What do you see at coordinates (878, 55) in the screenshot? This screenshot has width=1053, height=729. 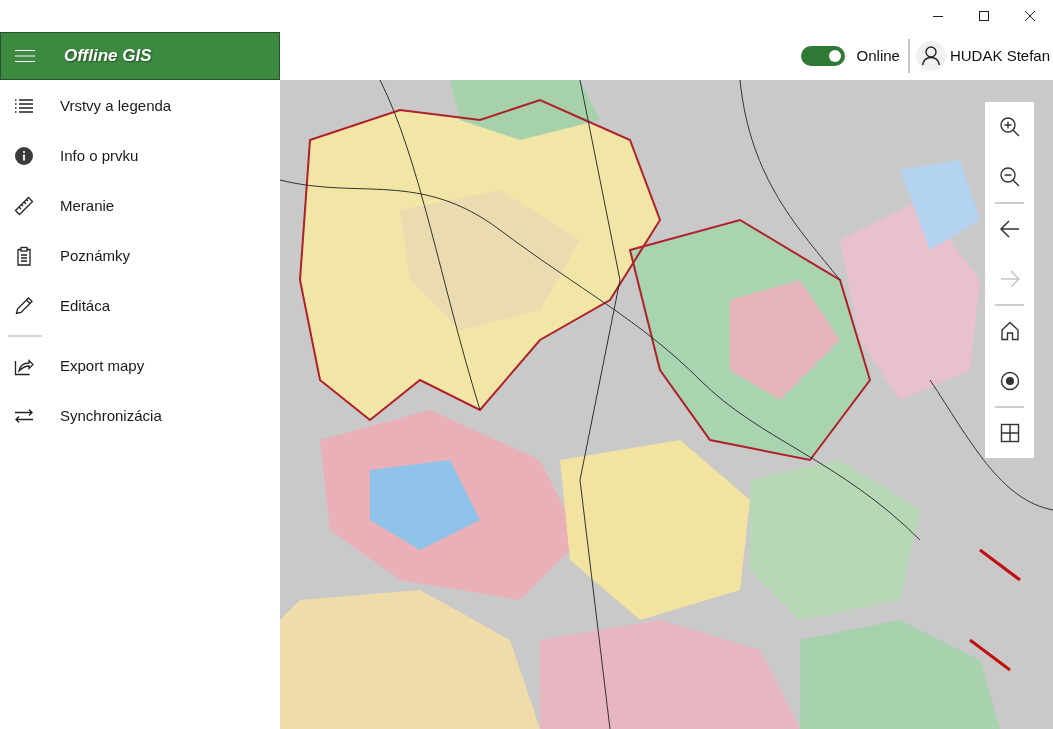 I see `status-label: Online` at bounding box center [878, 55].